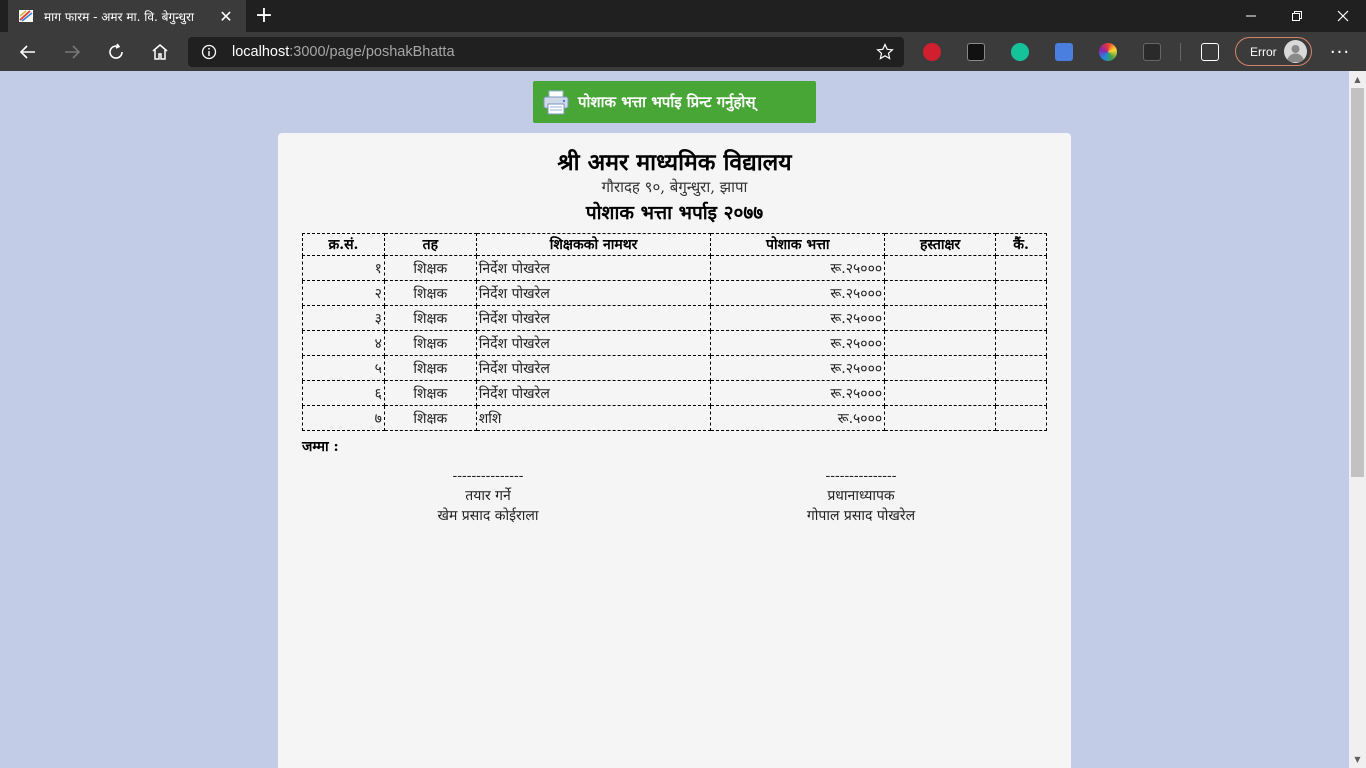 The height and width of the screenshot is (768, 1366). I want to click on row-sn: ५, so click(343, 368).